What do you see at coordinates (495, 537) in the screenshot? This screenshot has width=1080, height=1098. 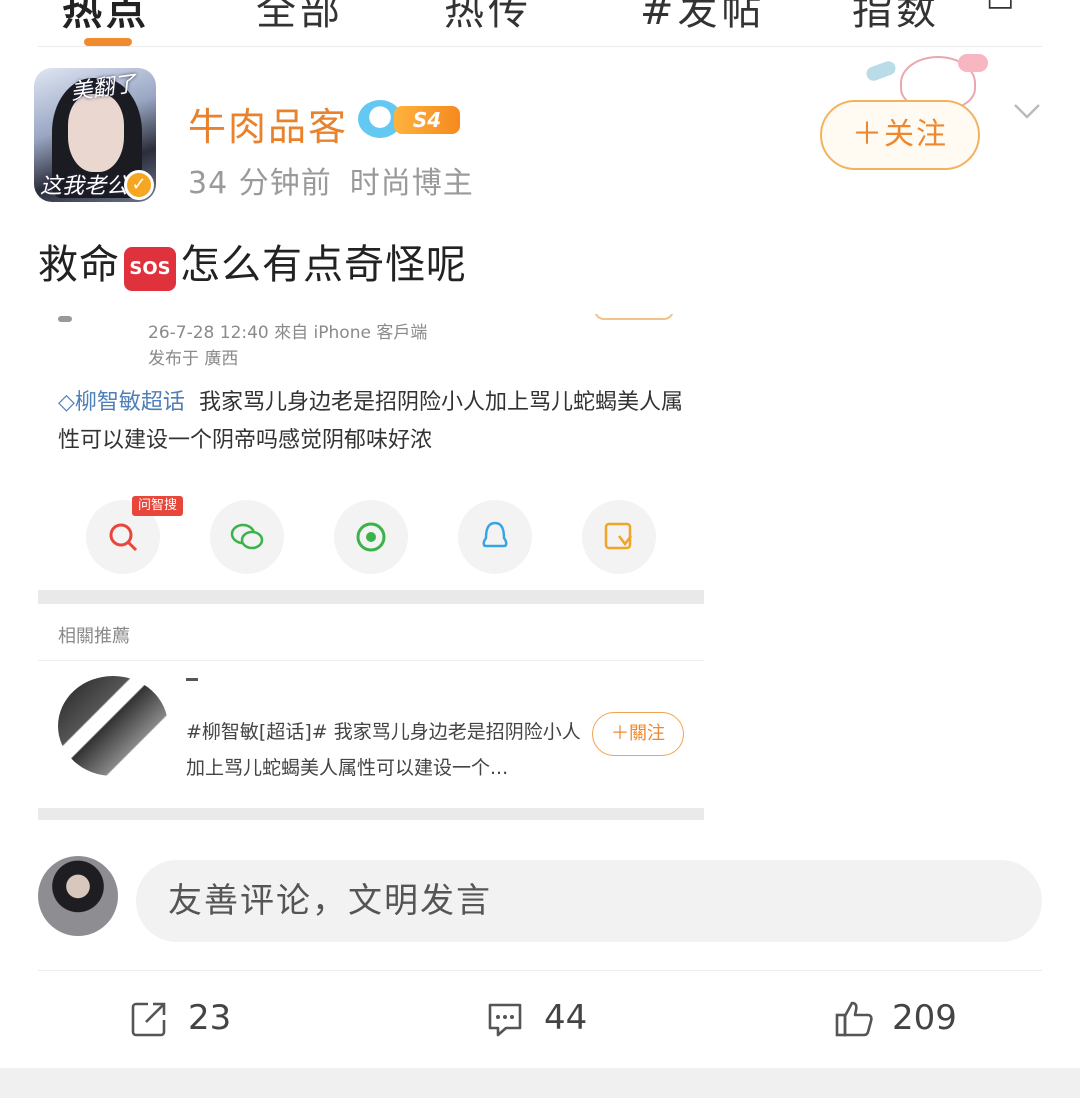 I see `qq-icon` at bounding box center [495, 537].